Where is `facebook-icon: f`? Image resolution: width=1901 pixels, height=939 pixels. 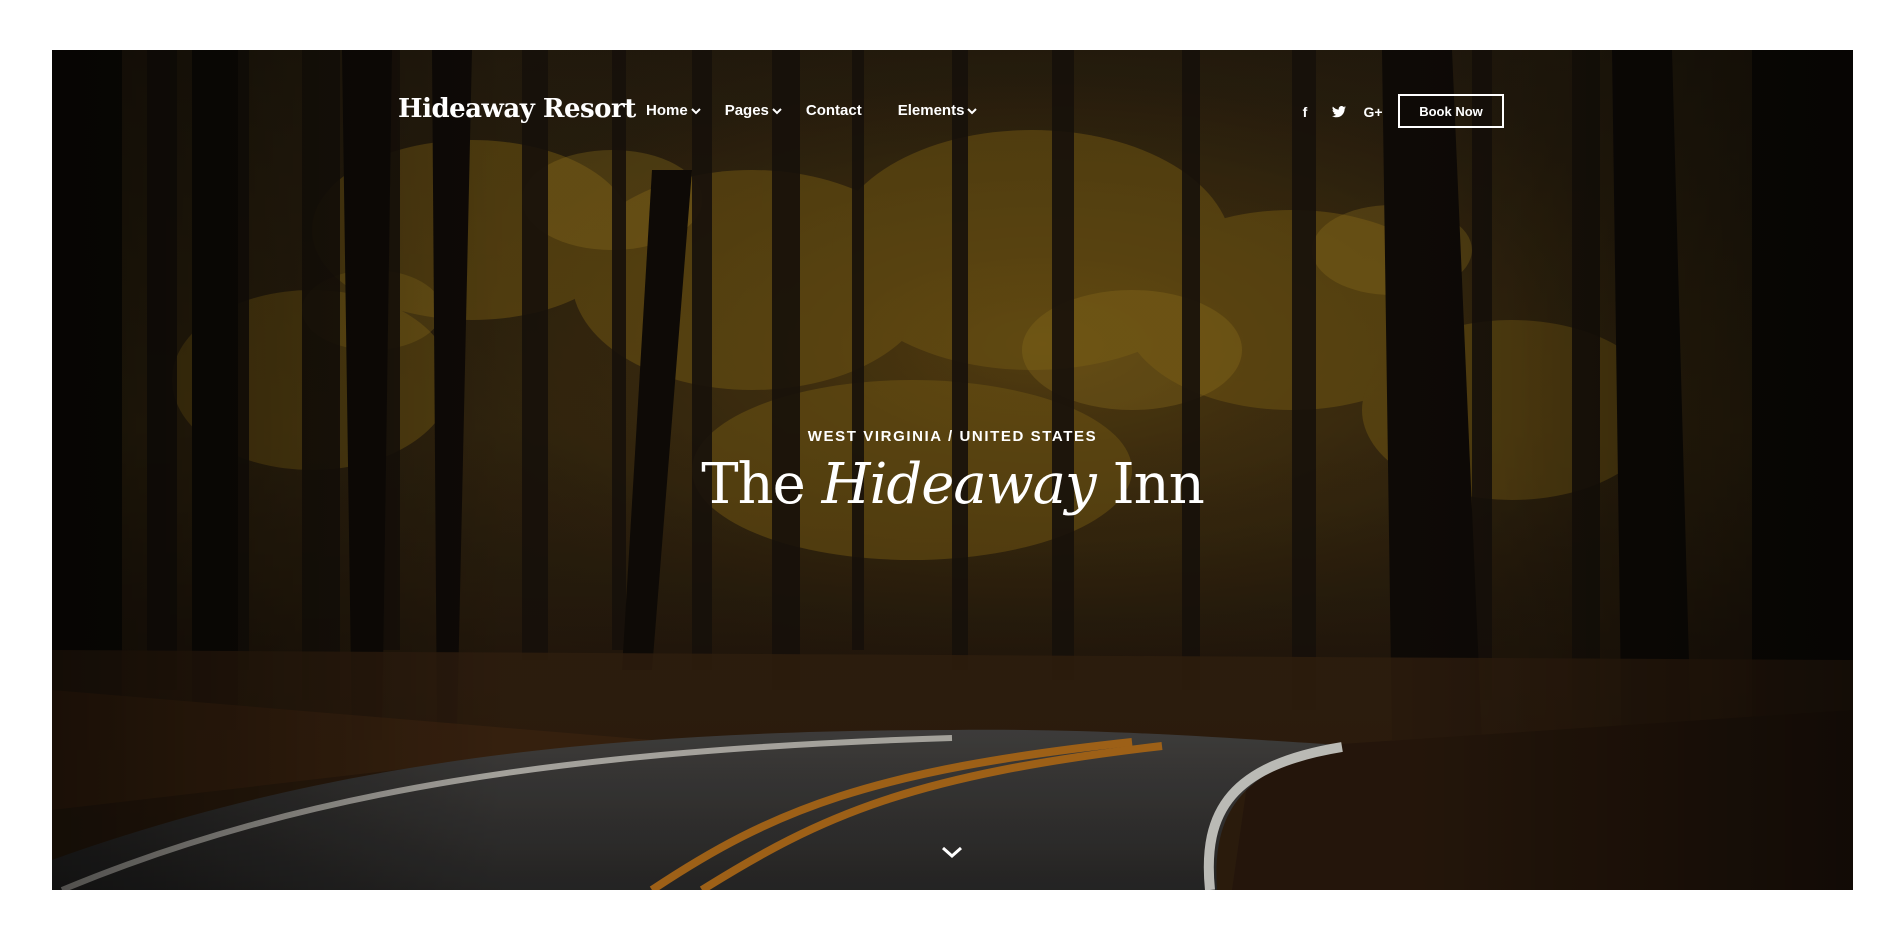 facebook-icon: f is located at coordinates (1305, 112).